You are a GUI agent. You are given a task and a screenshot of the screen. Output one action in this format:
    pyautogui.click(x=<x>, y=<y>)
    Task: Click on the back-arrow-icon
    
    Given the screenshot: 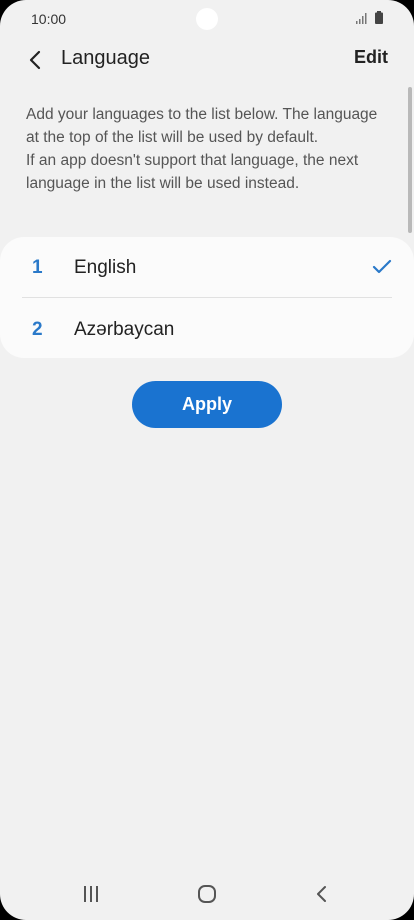 What is the action you would take?
    pyautogui.click(x=35, y=60)
    